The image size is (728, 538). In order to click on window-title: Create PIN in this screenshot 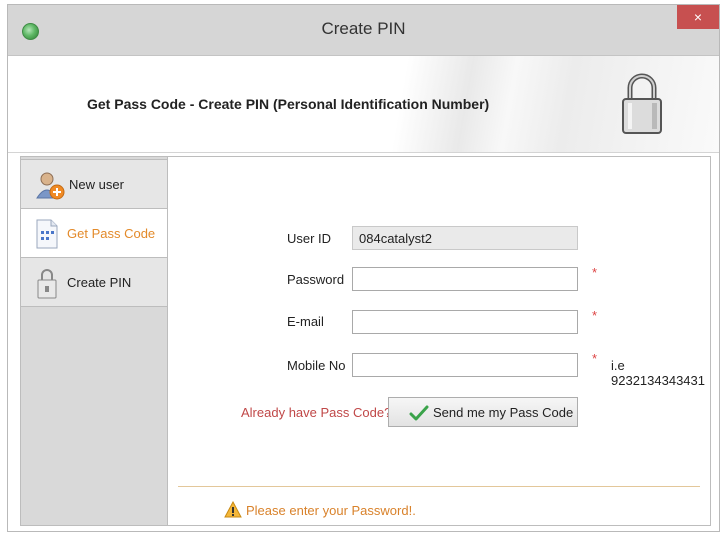, I will do `click(363, 28)`.